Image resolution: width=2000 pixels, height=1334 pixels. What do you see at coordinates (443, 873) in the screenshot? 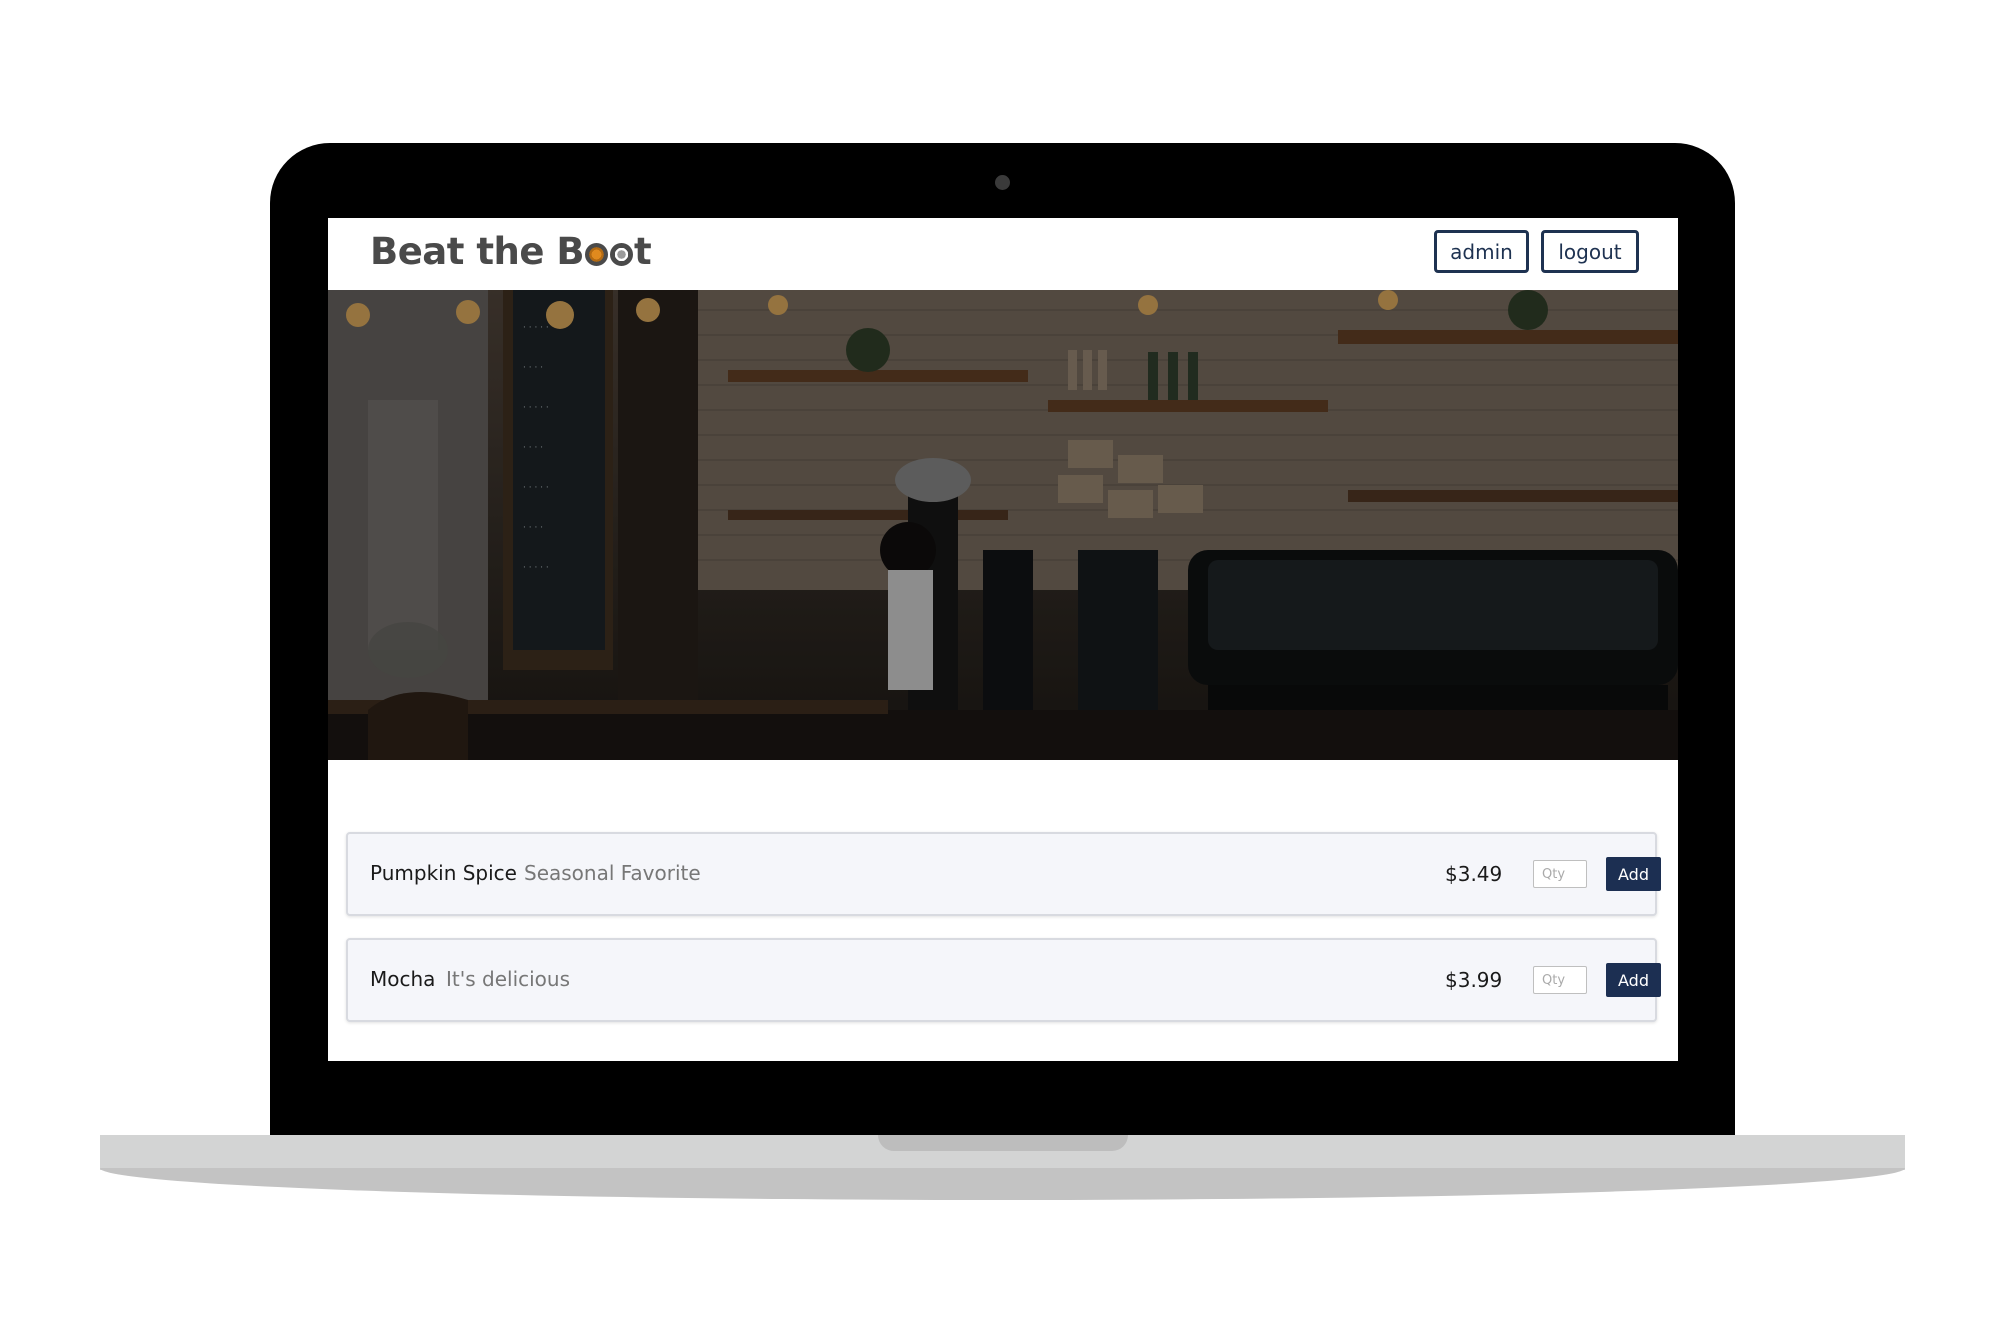
I see `item-name: Pumpkin Spice` at bounding box center [443, 873].